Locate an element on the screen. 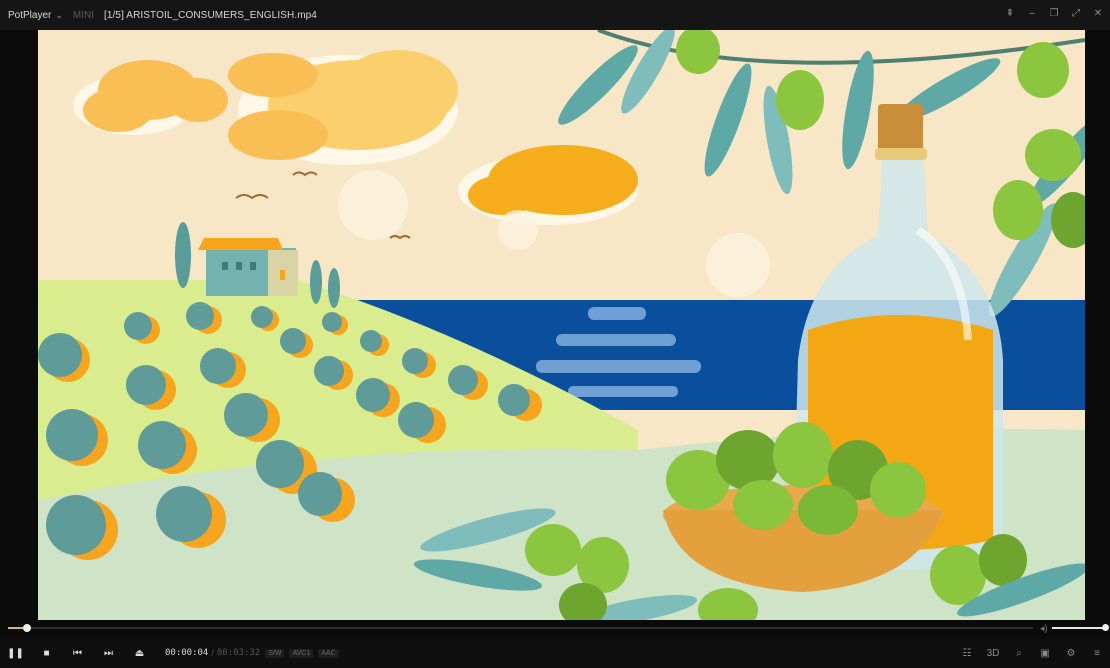 The image size is (1110, 668). mini-mode-button: MINI is located at coordinates (83, 15).